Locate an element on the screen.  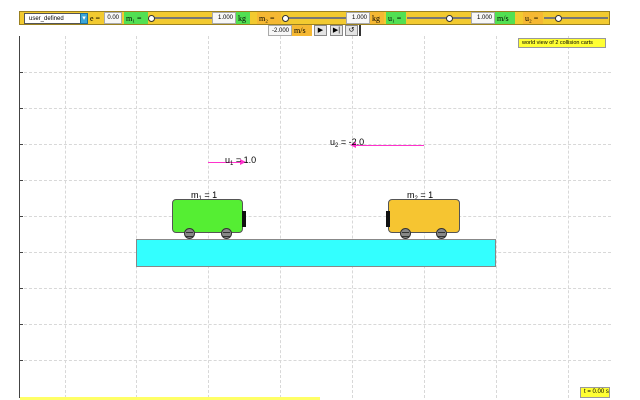
m2-unit: kg is located at coordinates (377, 18).